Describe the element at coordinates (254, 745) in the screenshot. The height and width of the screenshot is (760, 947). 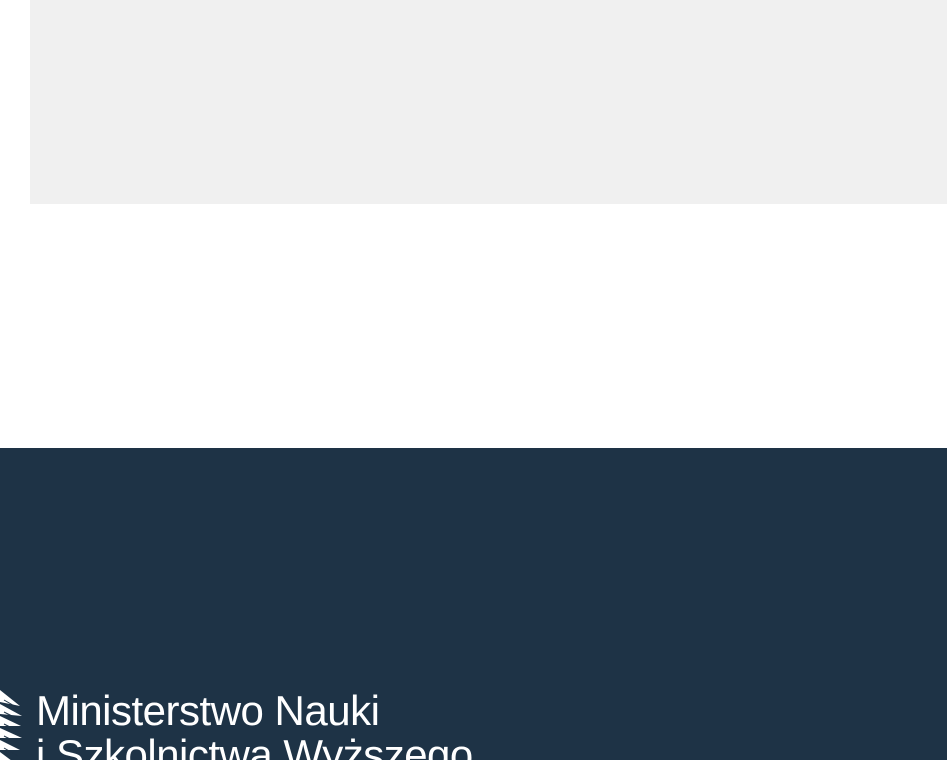
I see `logo-line-2: i Szkolnictwa Wyższego` at that location.